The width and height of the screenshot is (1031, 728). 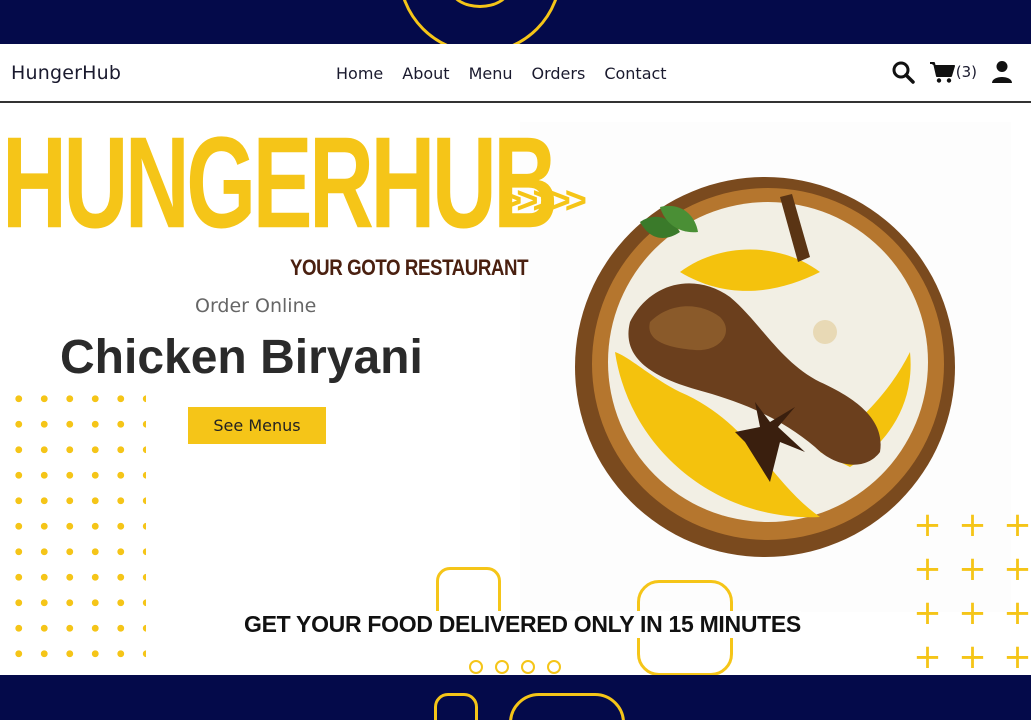 I want to click on bottom-band, so click(x=515, y=697).